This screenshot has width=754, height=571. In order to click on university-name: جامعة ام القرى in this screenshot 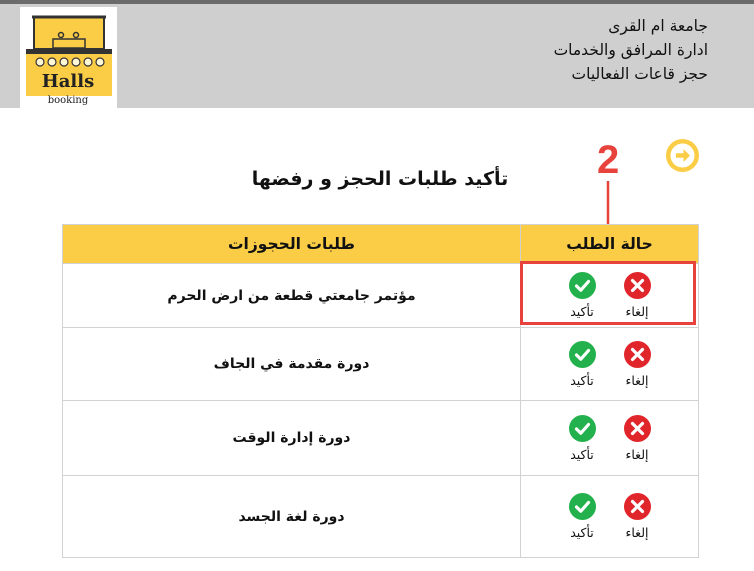, I will do `click(658, 26)`.